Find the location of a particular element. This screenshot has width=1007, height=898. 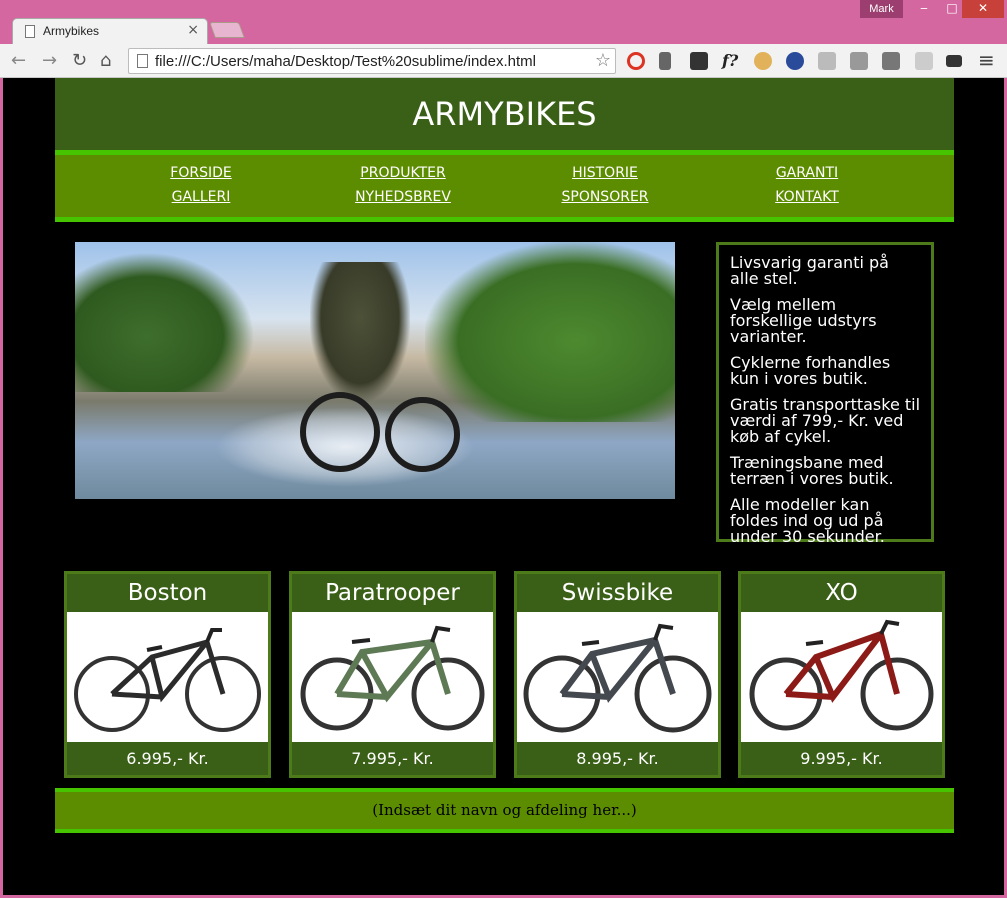

home-icon: ⌂ is located at coordinates (105, 60).